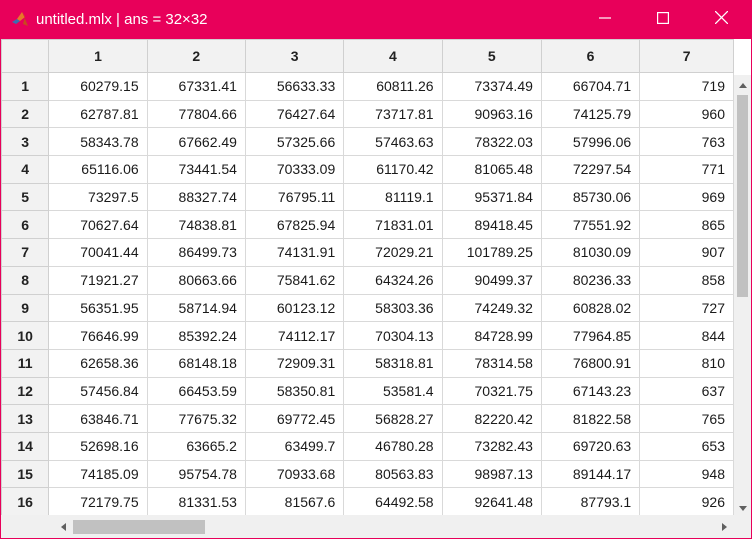  Describe the element at coordinates (393, 86) in the screenshot. I see `table-cell: 60811.26` at that location.